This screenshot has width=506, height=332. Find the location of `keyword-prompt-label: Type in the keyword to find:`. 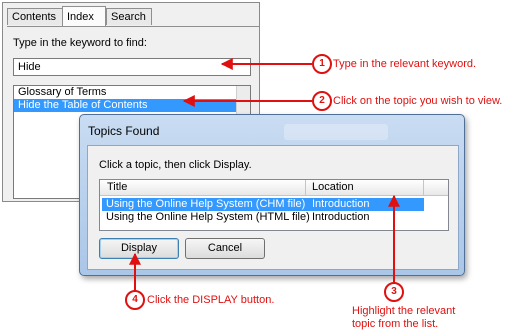

keyword-prompt-label: Type in the keyword to find: is located at coordinates (80, 43).